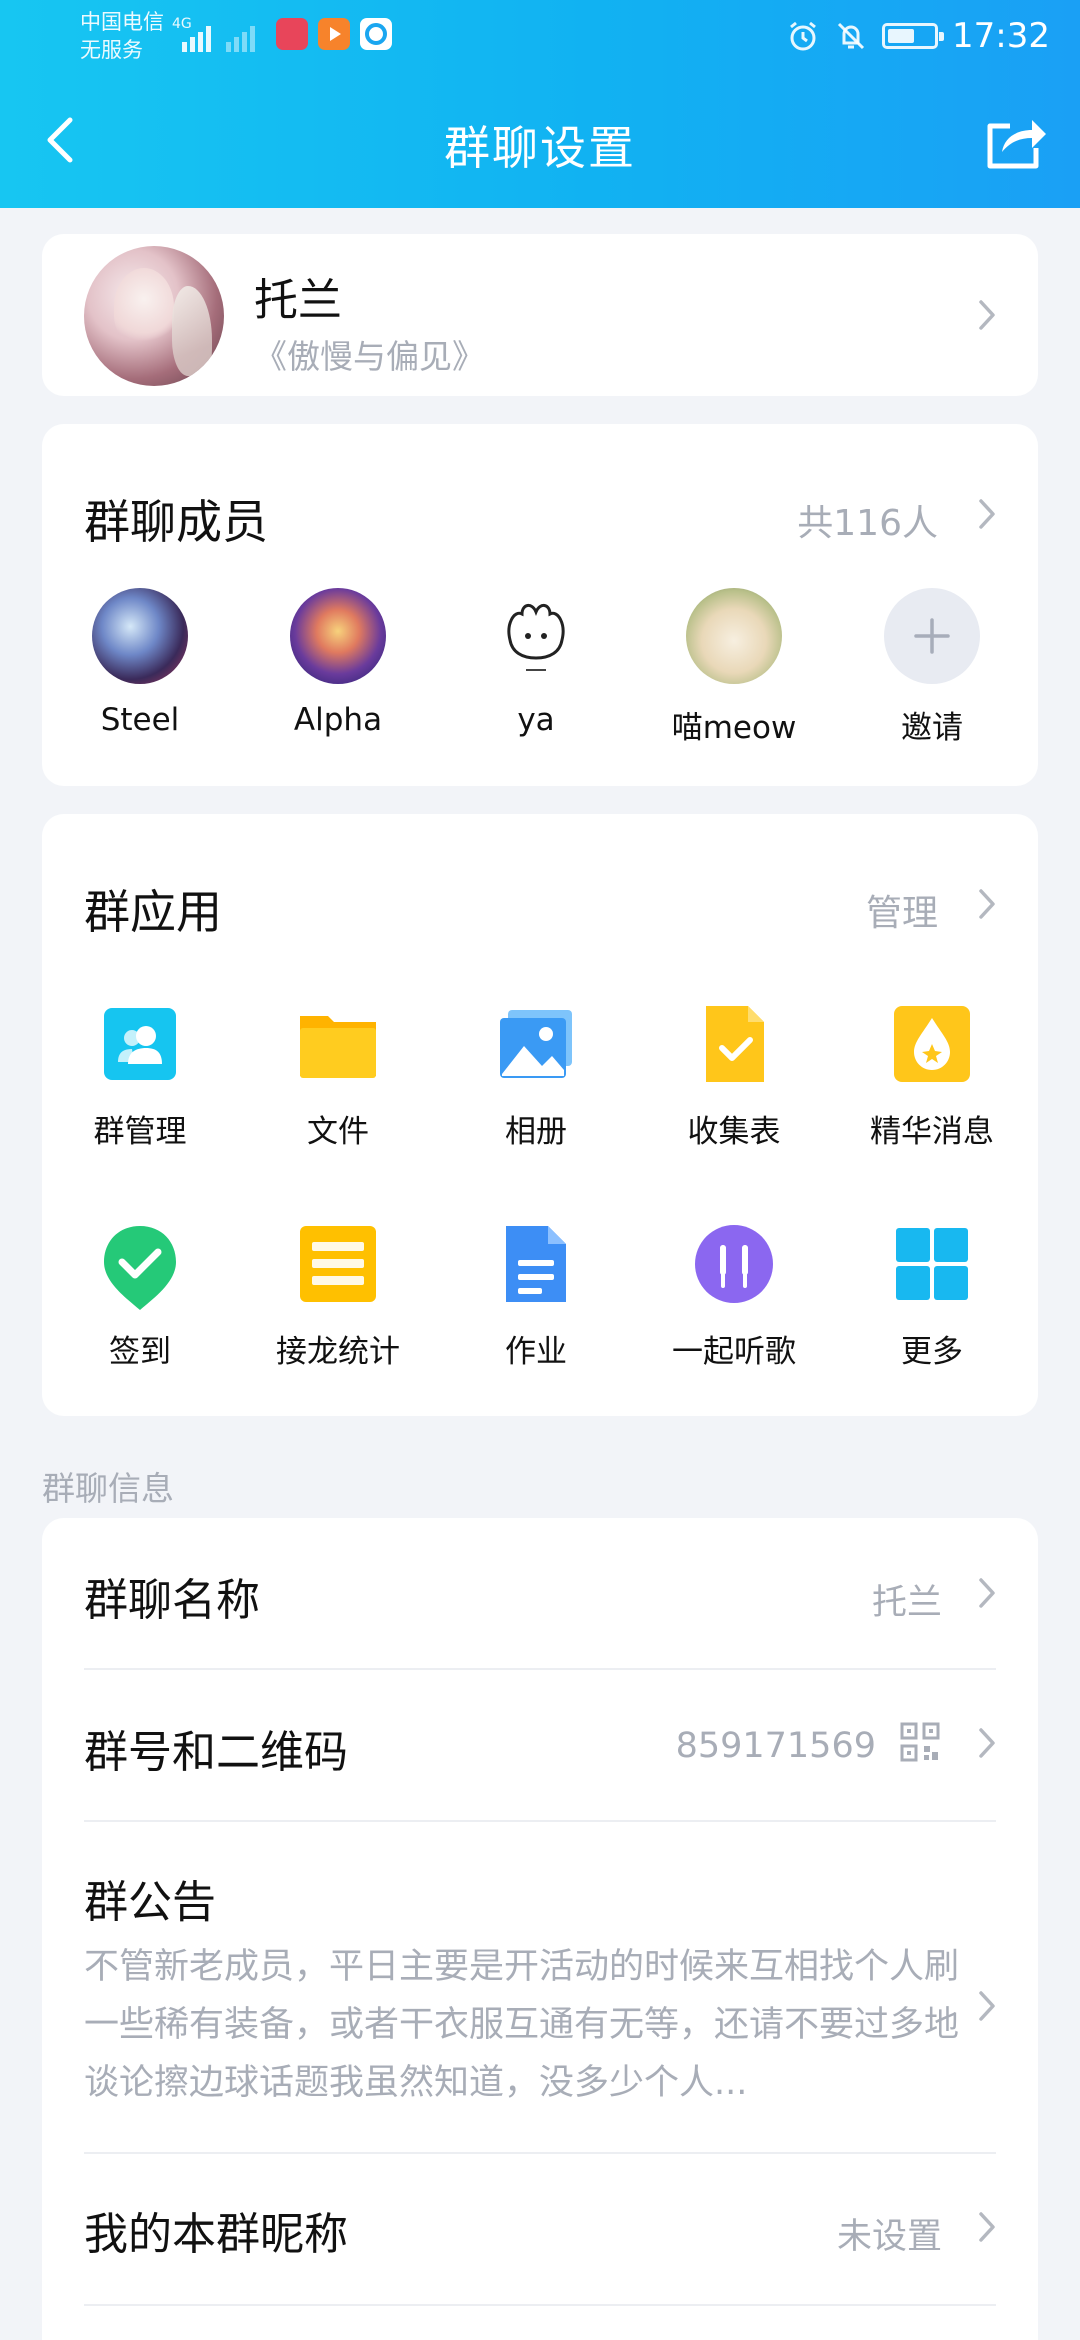 The image size is (1080, 2340). I want to click on app-label: 接龙统计, so click(338, 1352).